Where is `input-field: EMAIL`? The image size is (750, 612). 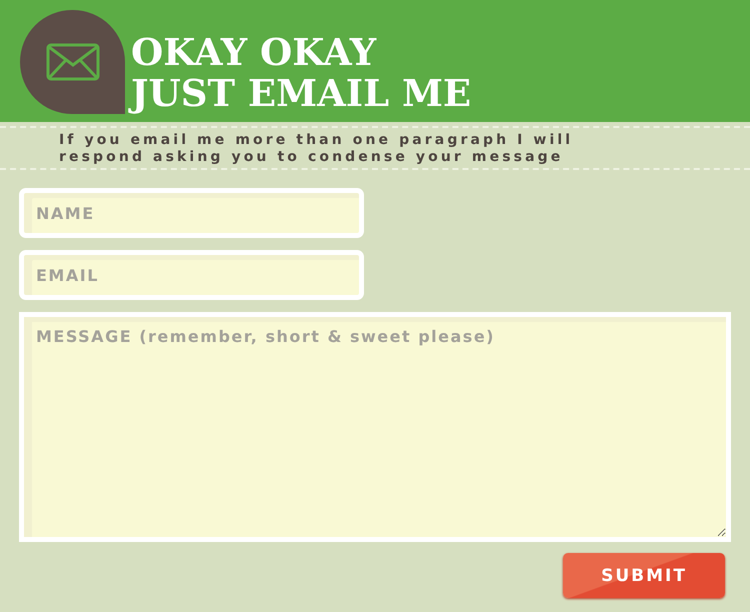 input-field: EMAIL is located at coordinates (191, 275).